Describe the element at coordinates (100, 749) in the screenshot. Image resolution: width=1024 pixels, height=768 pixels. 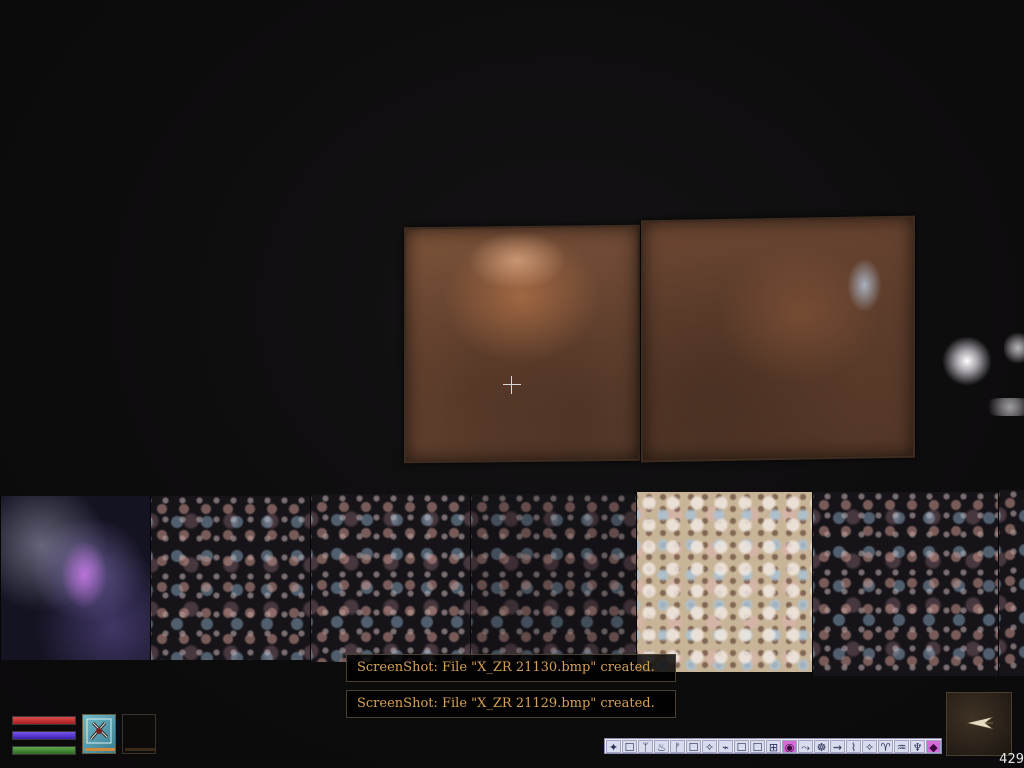
I see `weapon-condition-bar` at that location.